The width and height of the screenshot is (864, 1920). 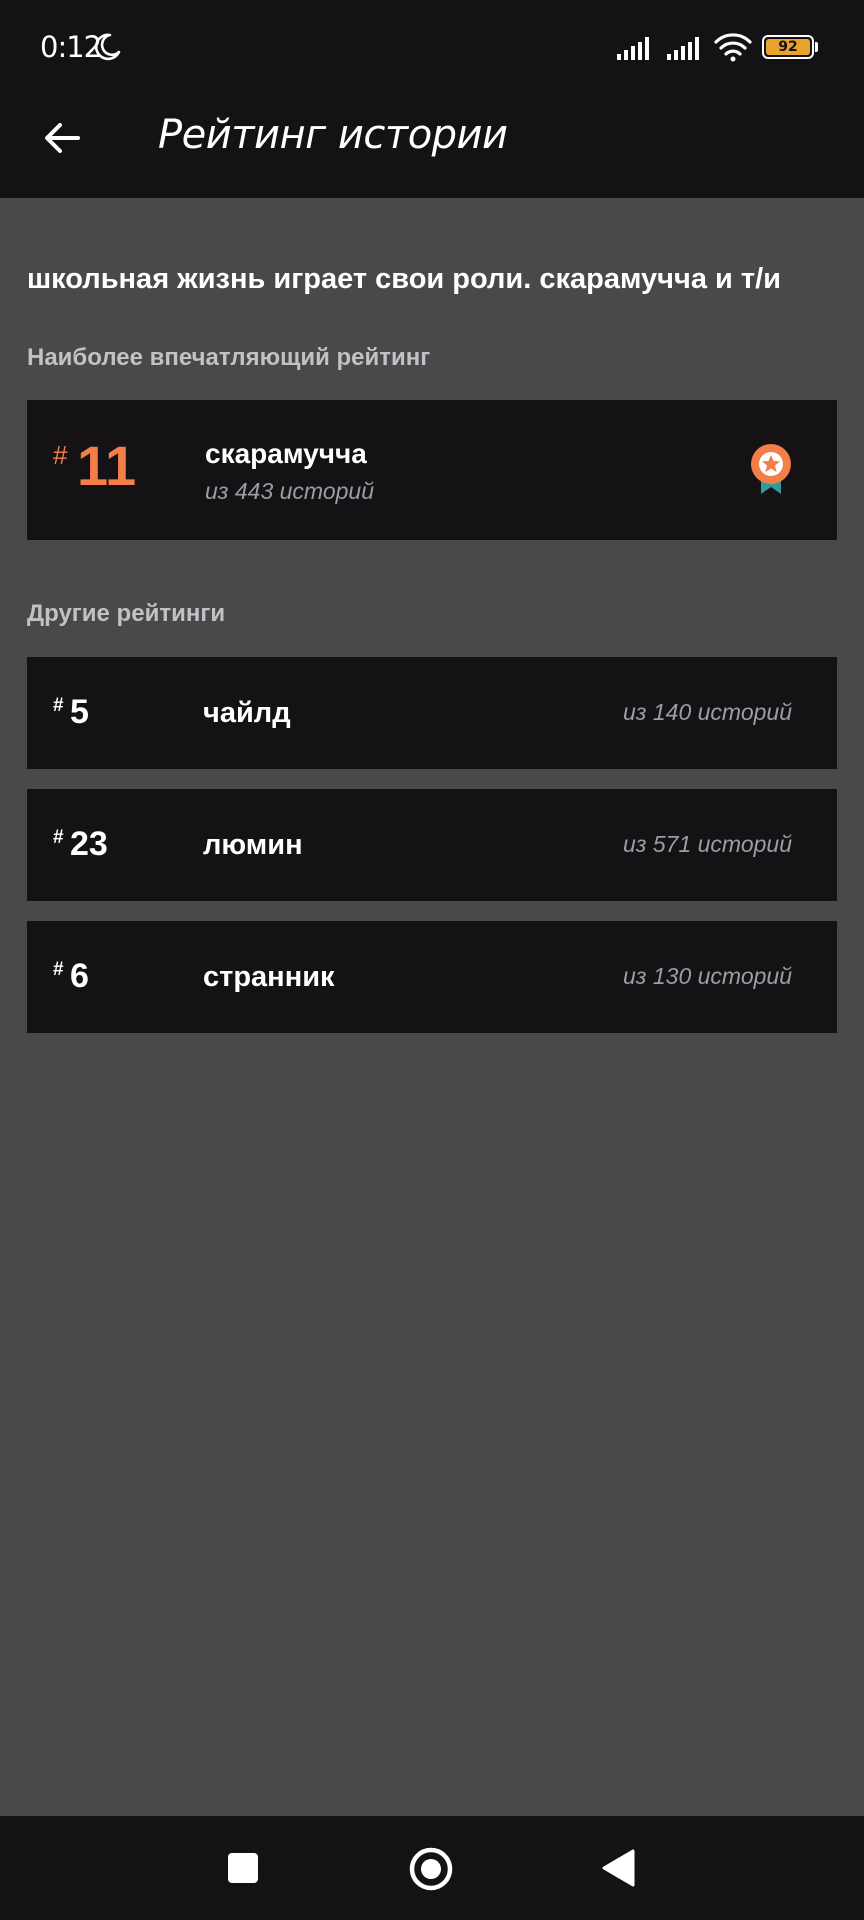 What do you see at coordinates (247, 713) in the screenshot?
I see `category-name: чайлд` at bounding box center [247, 713].